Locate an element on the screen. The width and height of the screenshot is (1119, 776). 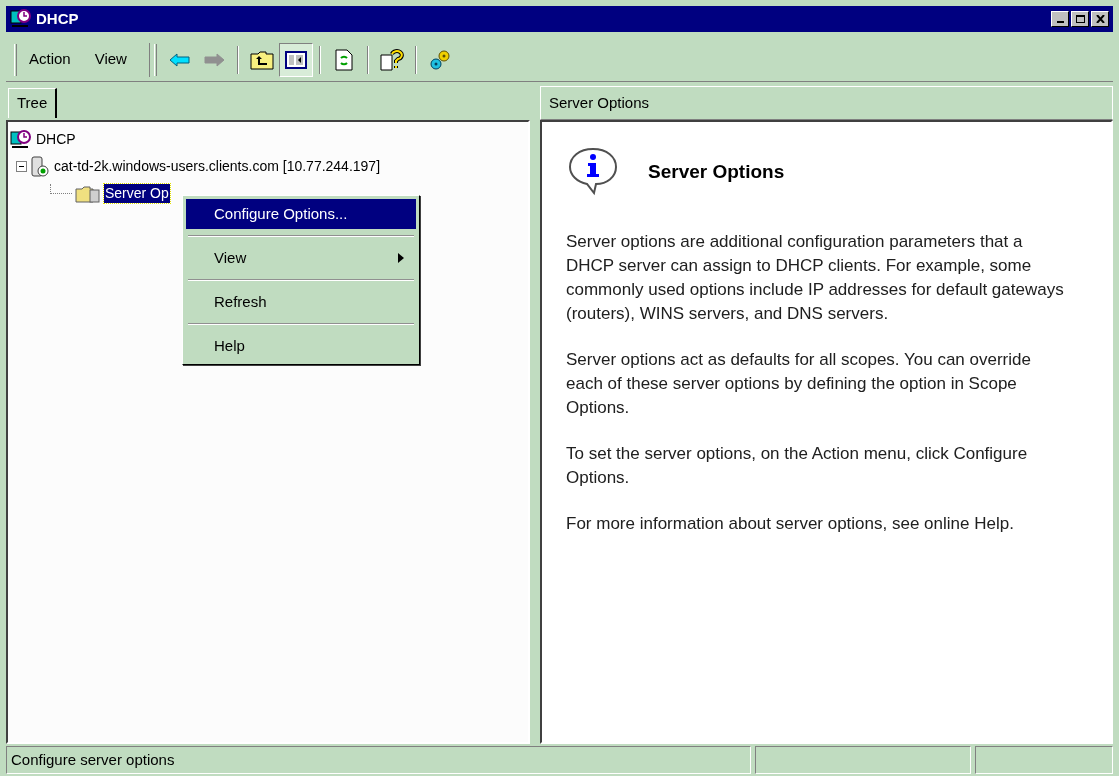
back-arrow-icon is located at coordinates (179, 59).